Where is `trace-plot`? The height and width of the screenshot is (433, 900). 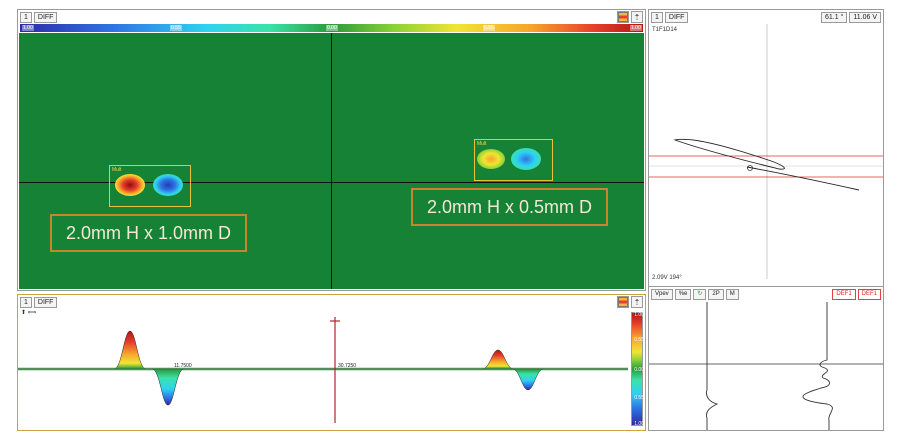
trace-plot is located at coordinates (766, 366).